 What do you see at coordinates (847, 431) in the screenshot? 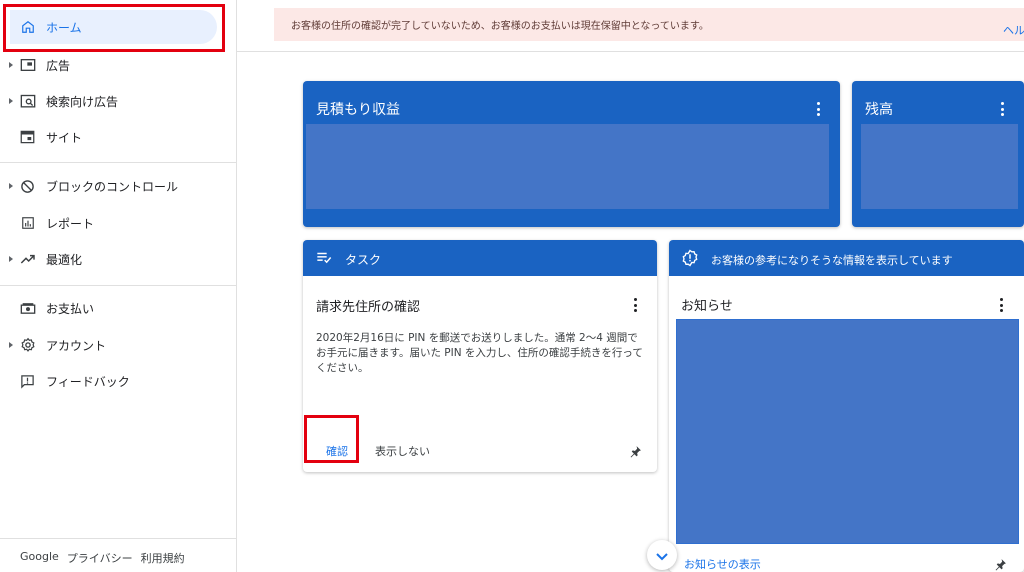
I see `news-content-placeholder` at bounding box center [847, 431].